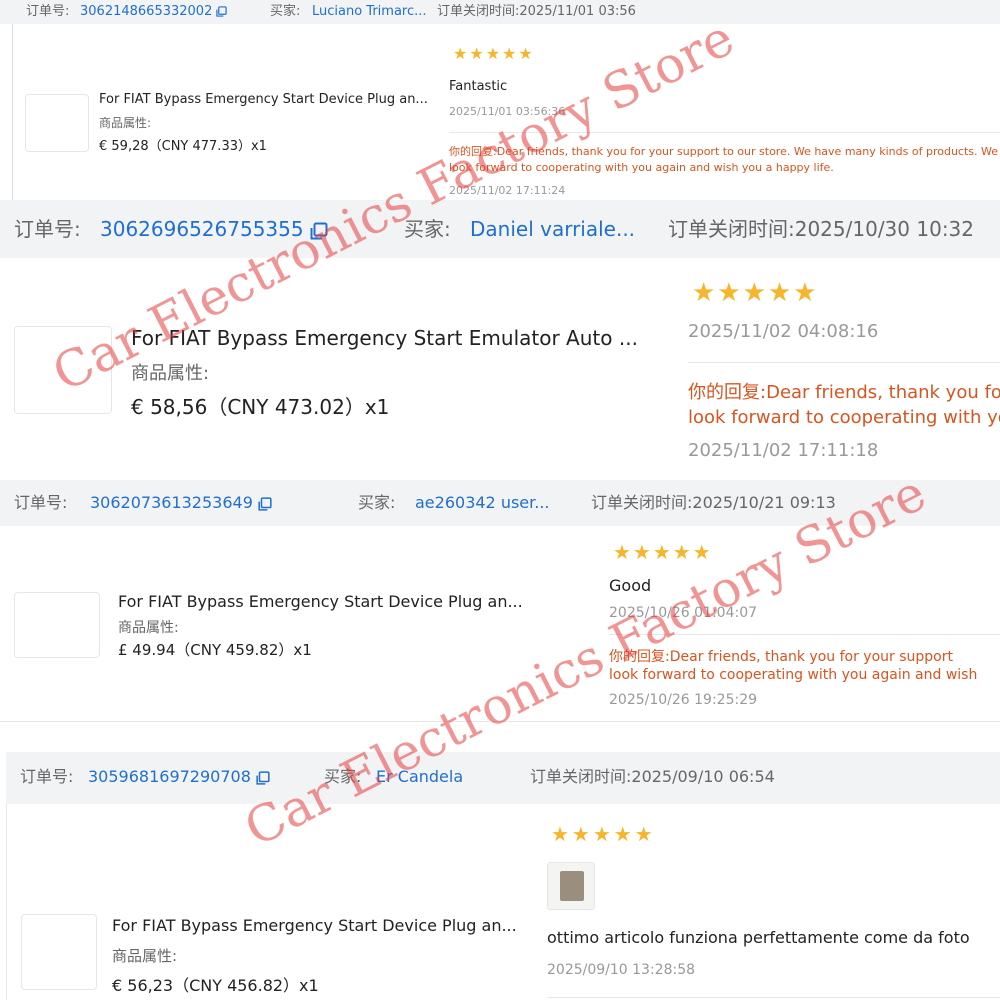  I want to click on buyer-link: Er Candela, so click(419, 777).